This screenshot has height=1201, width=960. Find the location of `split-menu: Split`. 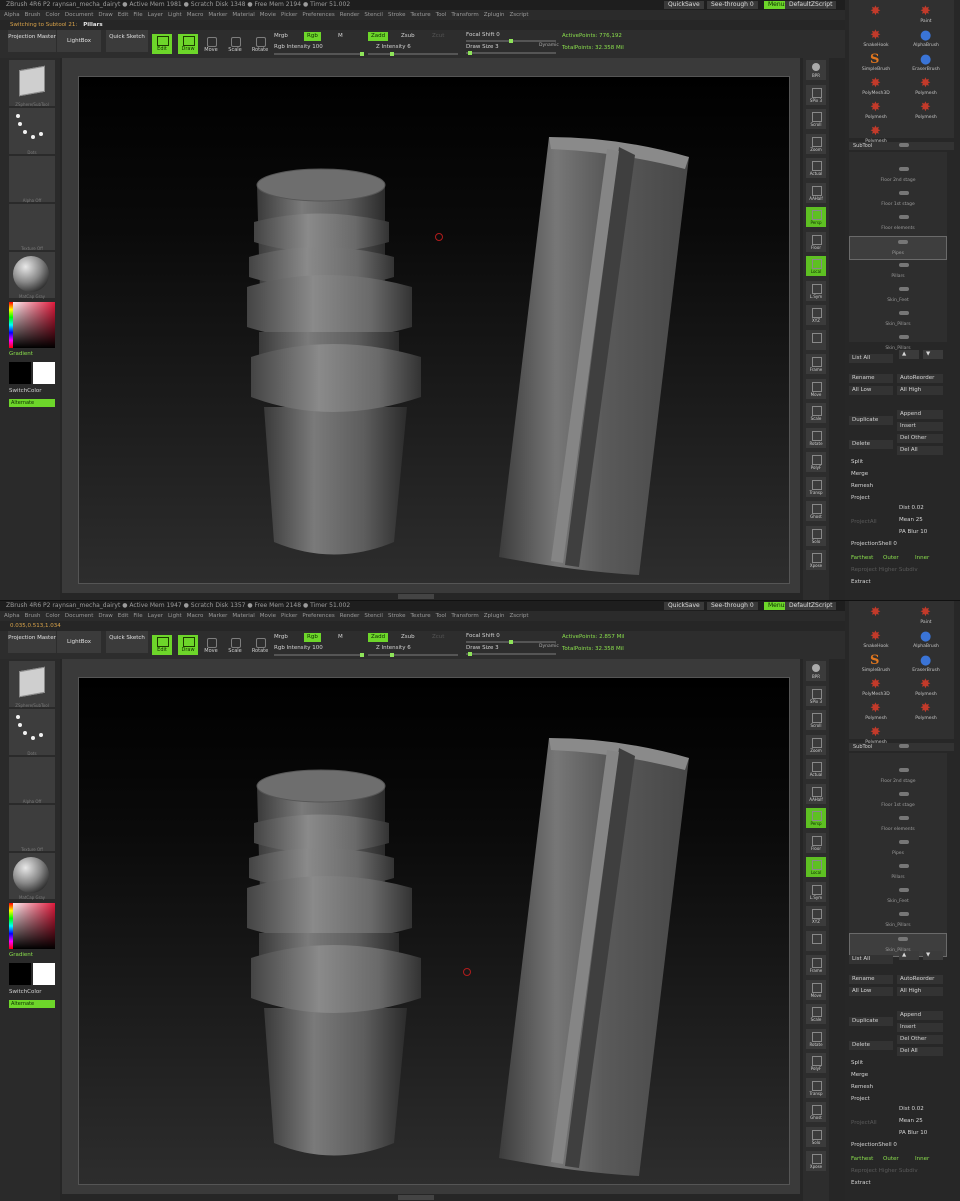

split-menu: Split is located at coordinates (857, 462).